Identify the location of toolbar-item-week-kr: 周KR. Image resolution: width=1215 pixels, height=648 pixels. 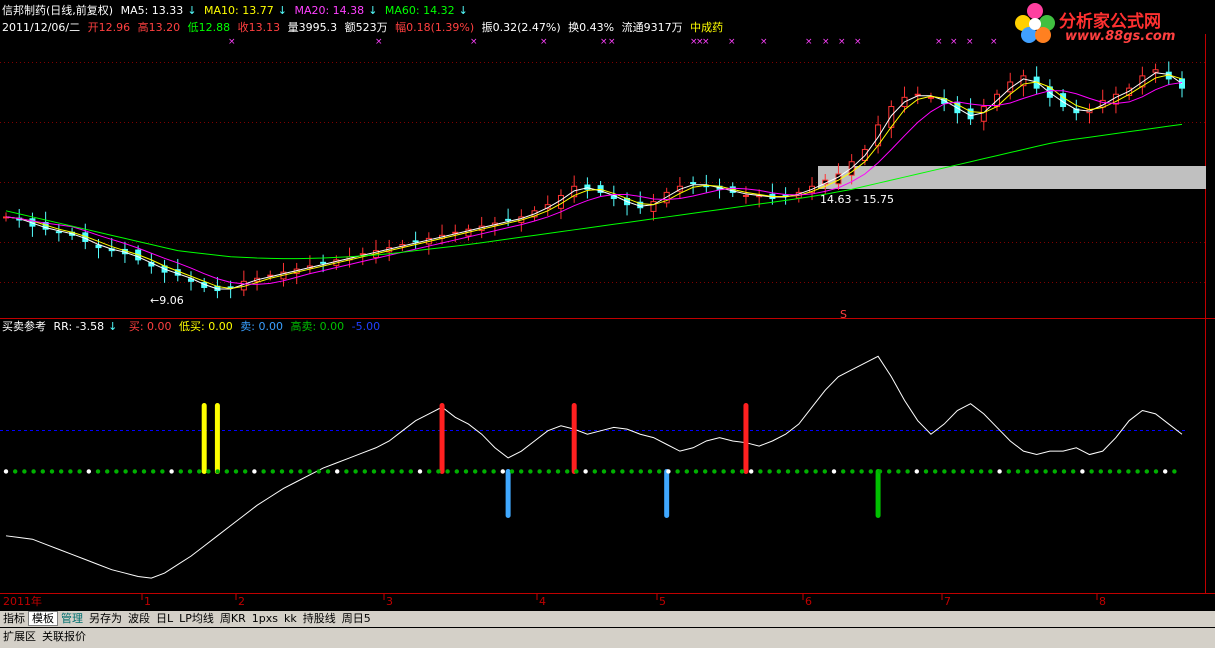
(233, 619).